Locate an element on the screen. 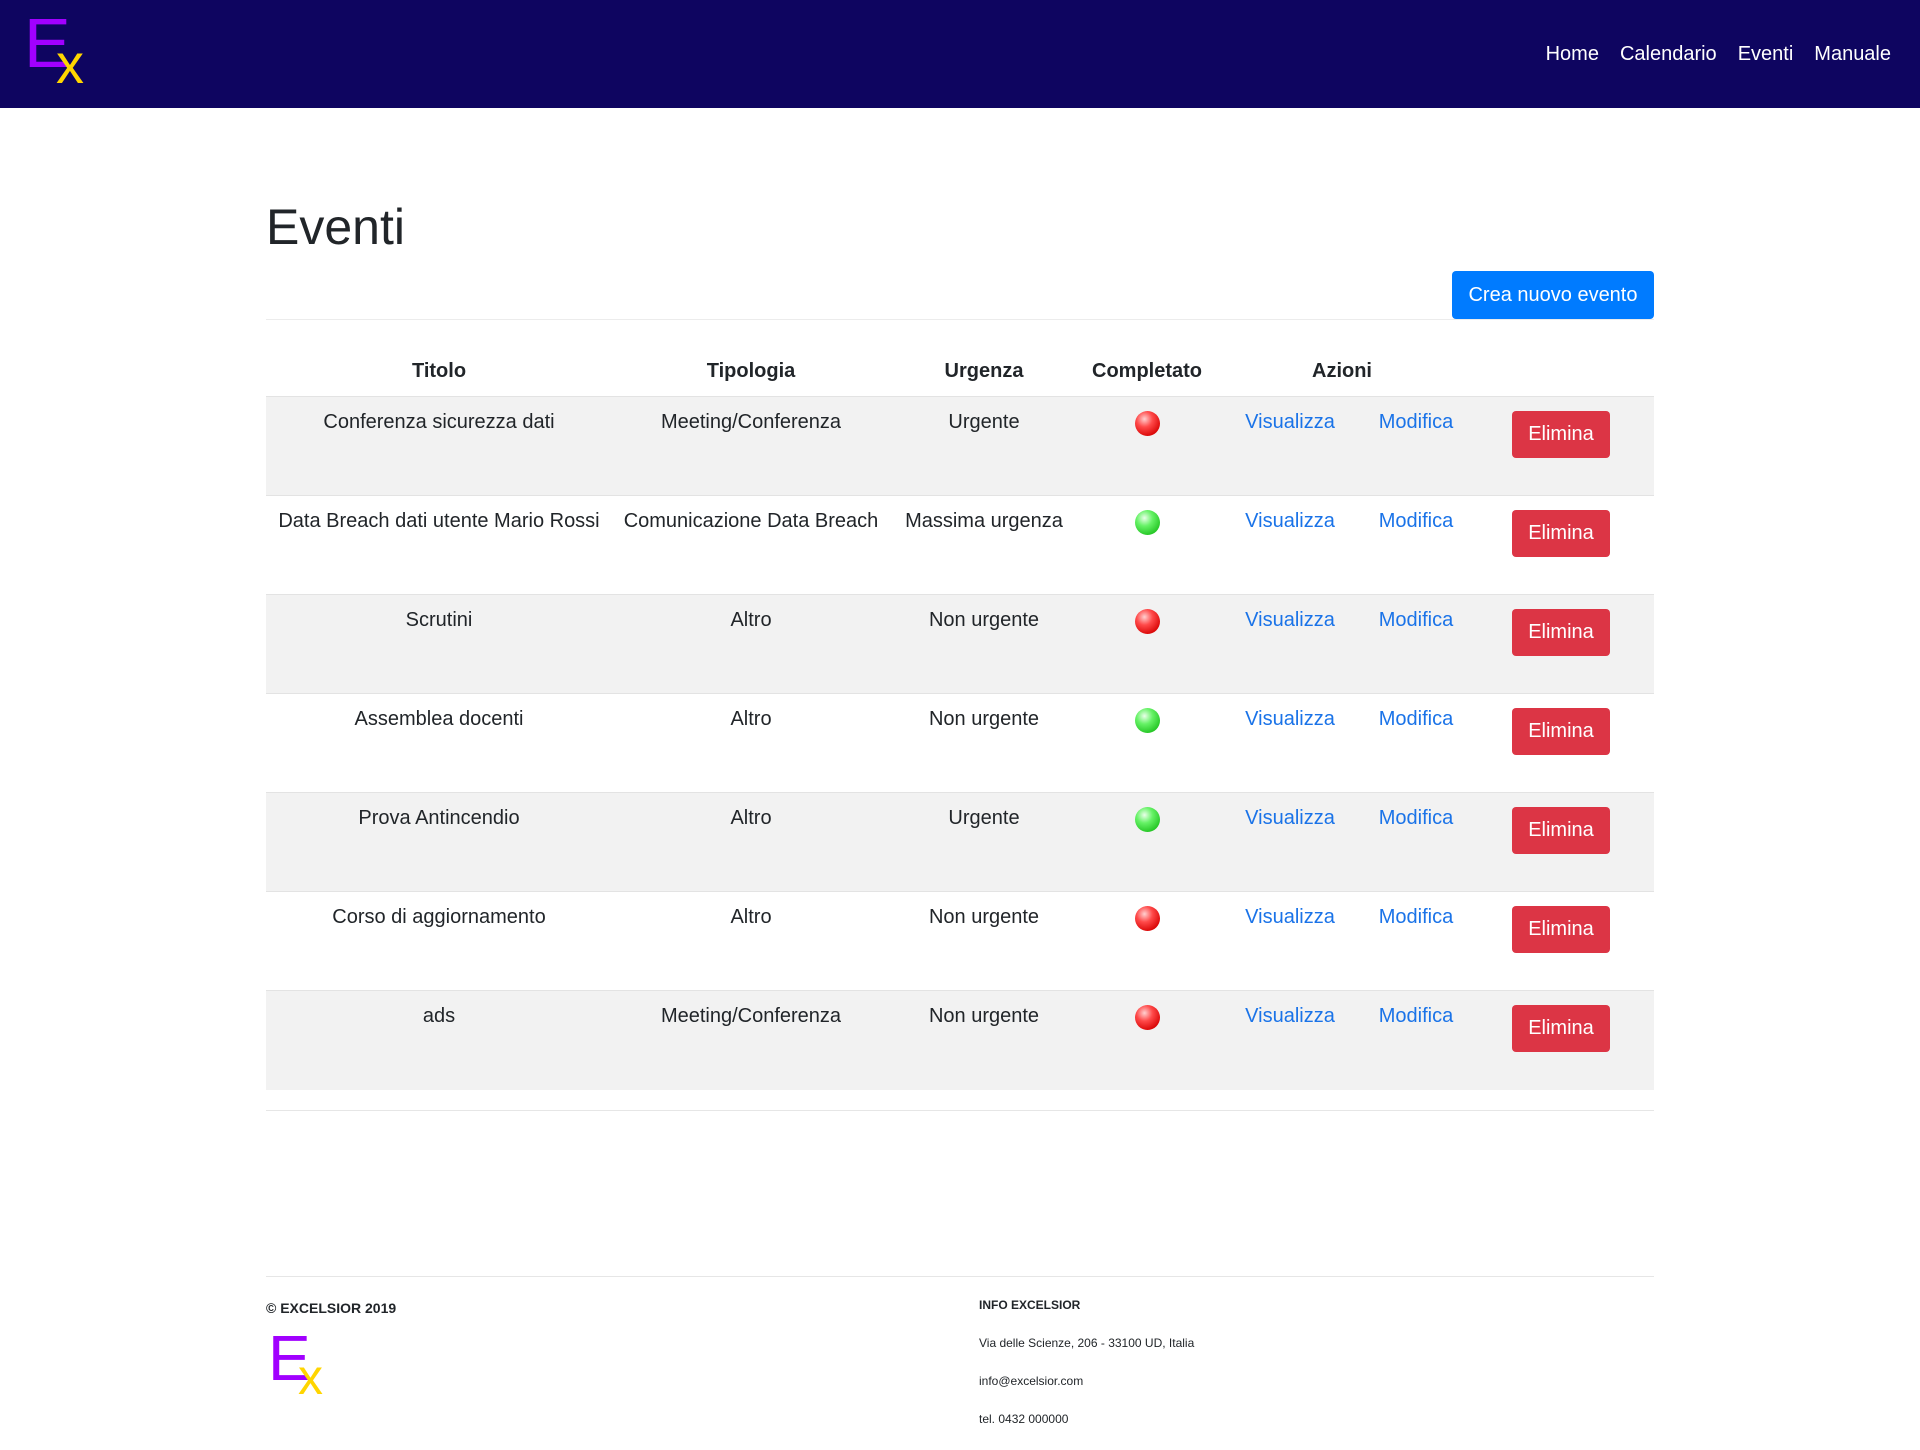 The height and width of the screenshot is (1450, 1920). nav-calendario: Calendario is located at coordinates (1668, 54).